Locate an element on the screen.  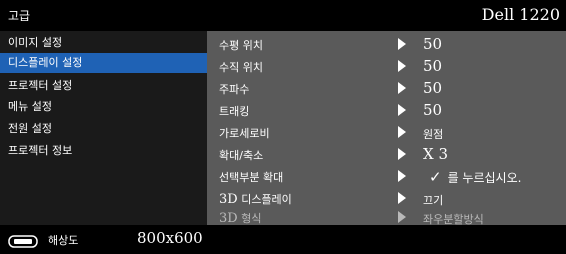
sidebar-item-power-settings: 전원 설정 is located at coordinates (103, 129).